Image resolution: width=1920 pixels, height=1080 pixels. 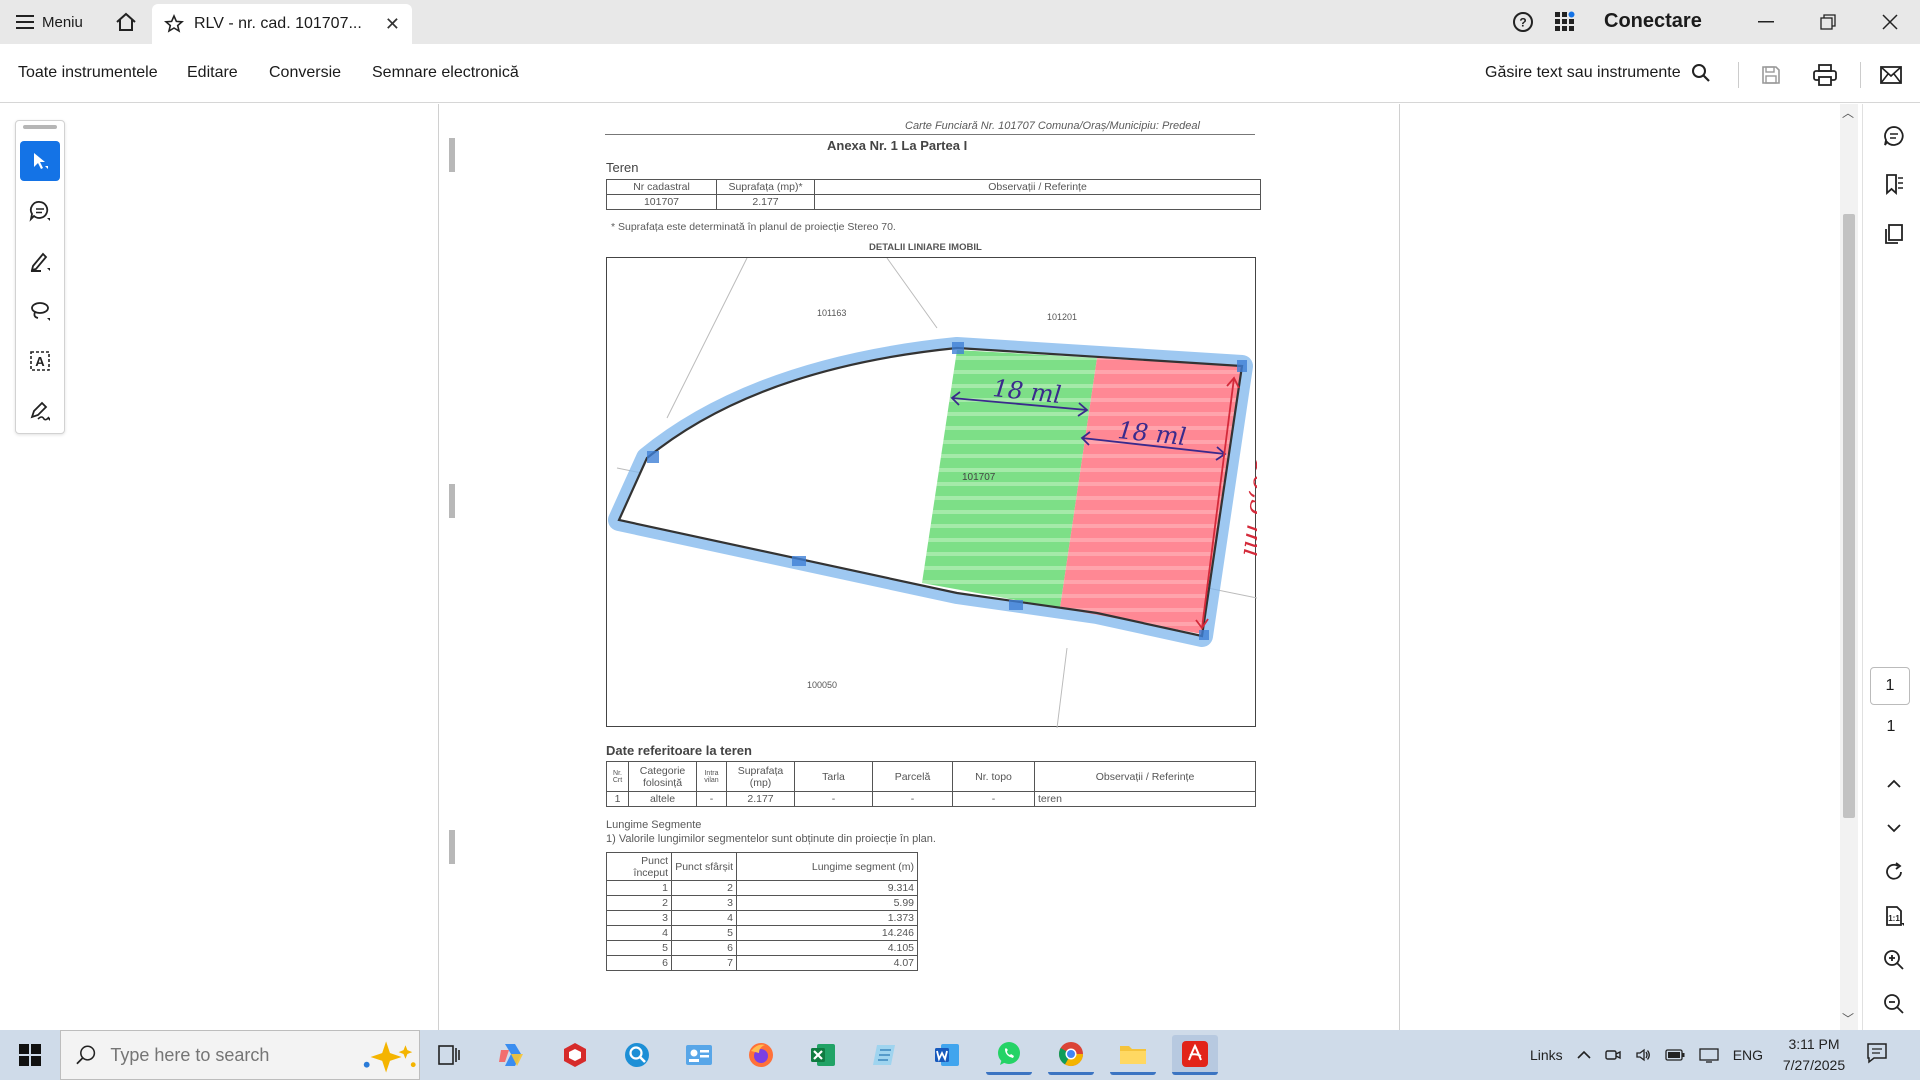 I want to click on search-input, so click(x=226, y=1055).